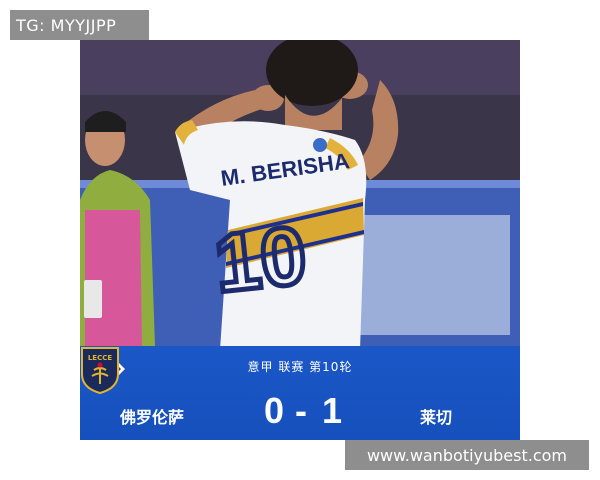 The width and height of the screenshot is (600, 480). I want to click on website-watermark: www.wanbotiyubest.com, so click(467, 455).